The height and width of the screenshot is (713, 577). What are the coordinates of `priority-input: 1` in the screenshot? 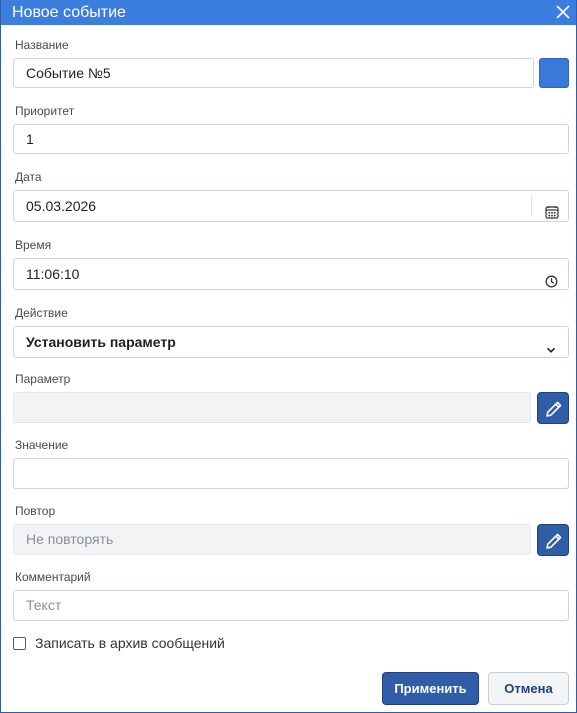 It's located at (291, 139).